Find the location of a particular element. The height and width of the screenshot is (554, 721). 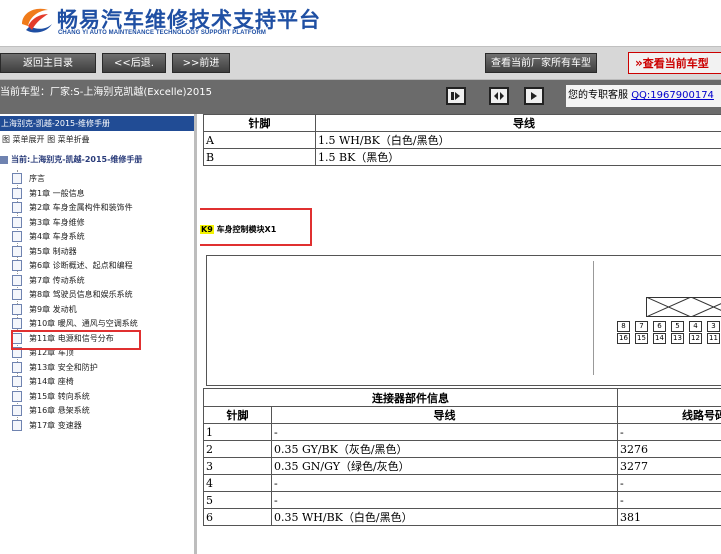

step-icon is located at coordinates (455, 96).